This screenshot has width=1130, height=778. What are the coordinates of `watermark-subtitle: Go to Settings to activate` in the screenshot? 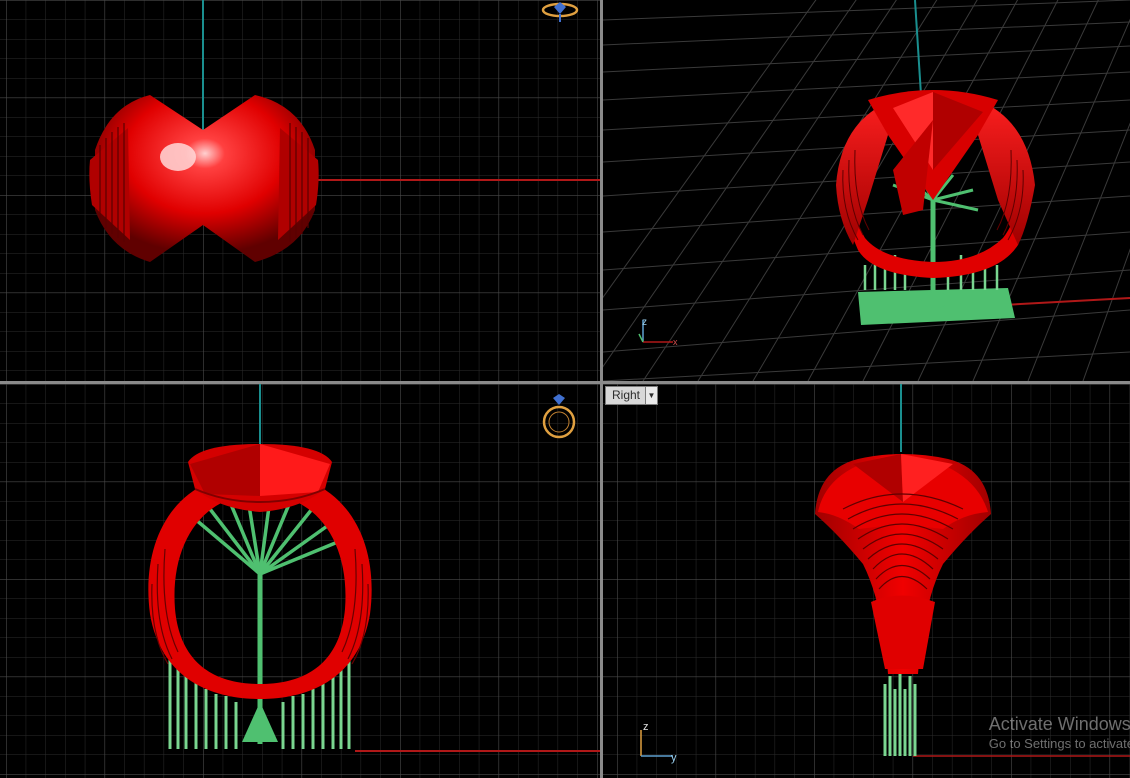 It's located at (1059, 743).